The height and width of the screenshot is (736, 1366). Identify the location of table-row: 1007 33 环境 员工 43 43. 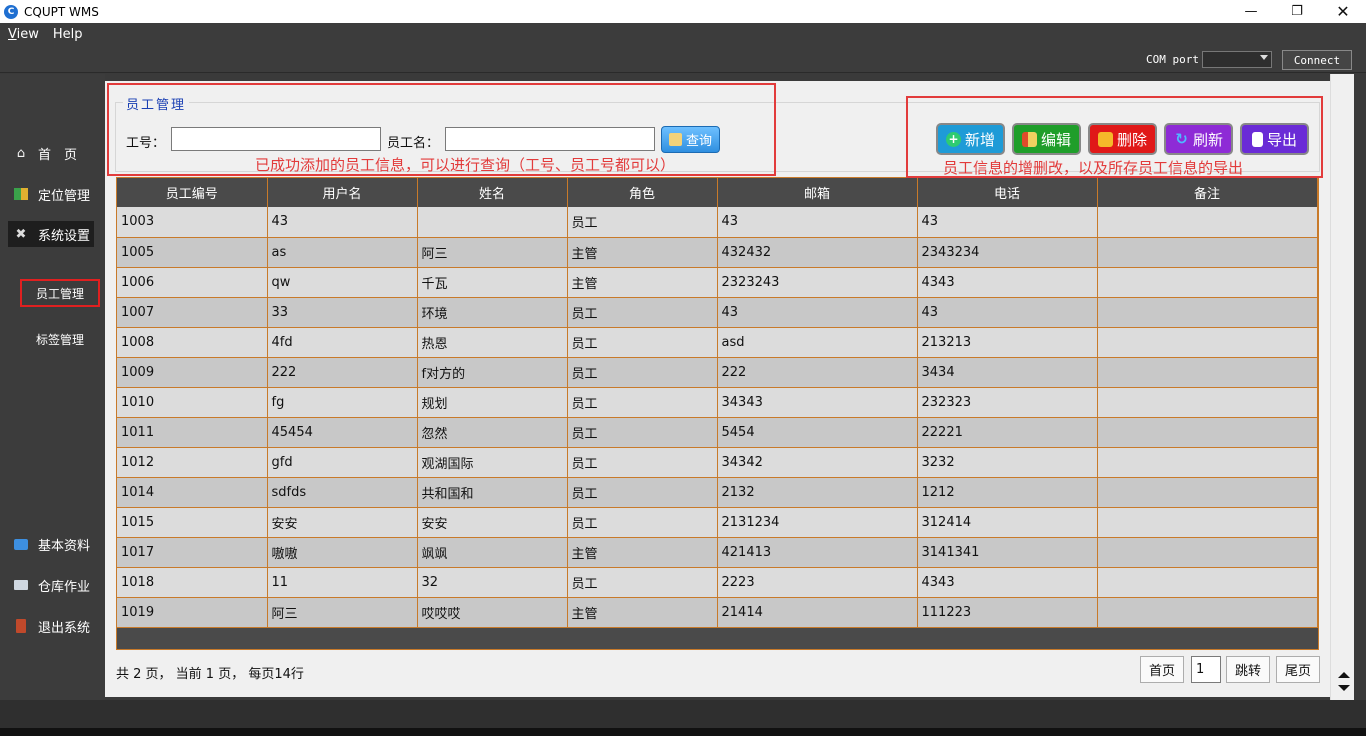
(717, 312).